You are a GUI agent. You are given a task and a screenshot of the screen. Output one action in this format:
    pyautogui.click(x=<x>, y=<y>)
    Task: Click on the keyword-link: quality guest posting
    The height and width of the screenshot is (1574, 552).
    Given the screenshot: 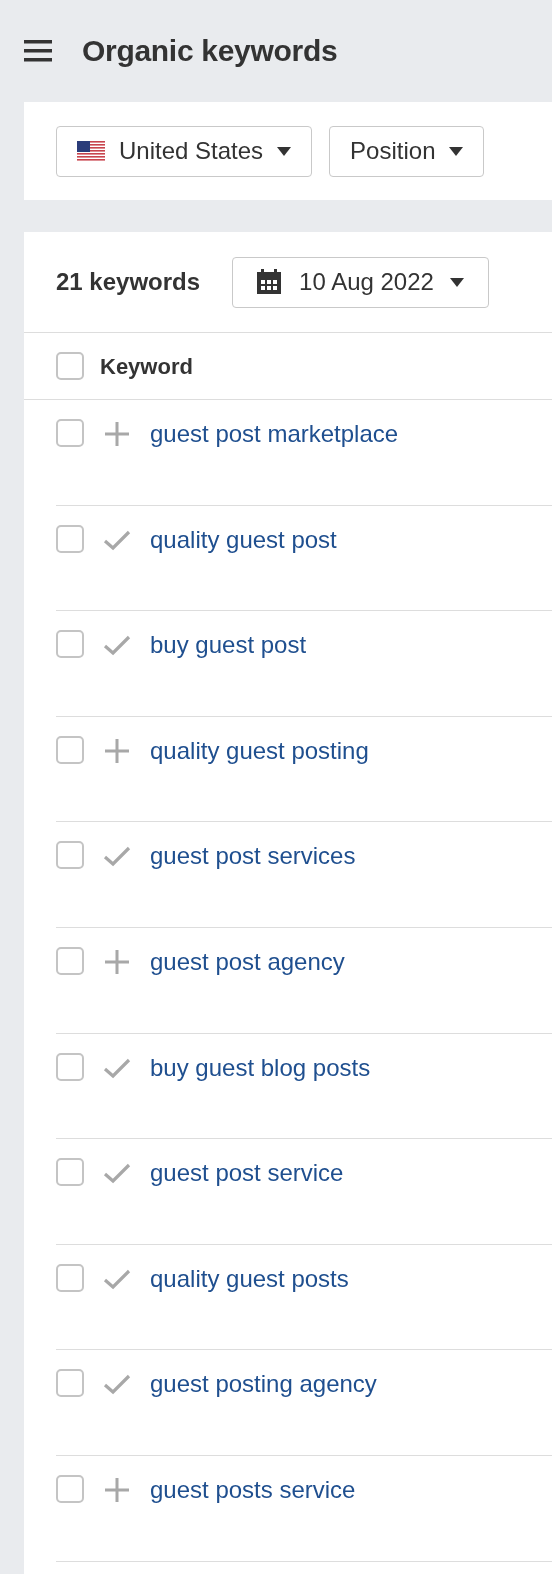 What is the action you would take?
    pyautogui.click(x=259, y=750)
    